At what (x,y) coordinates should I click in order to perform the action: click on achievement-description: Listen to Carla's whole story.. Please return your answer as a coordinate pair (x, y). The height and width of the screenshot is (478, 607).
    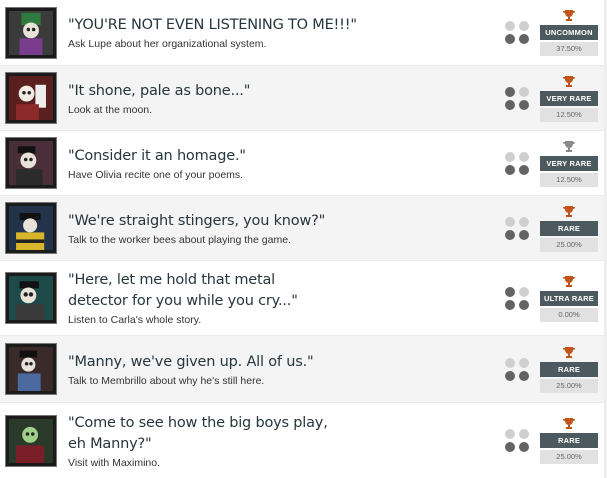
    Looking at the image, I should click on (135, 320).